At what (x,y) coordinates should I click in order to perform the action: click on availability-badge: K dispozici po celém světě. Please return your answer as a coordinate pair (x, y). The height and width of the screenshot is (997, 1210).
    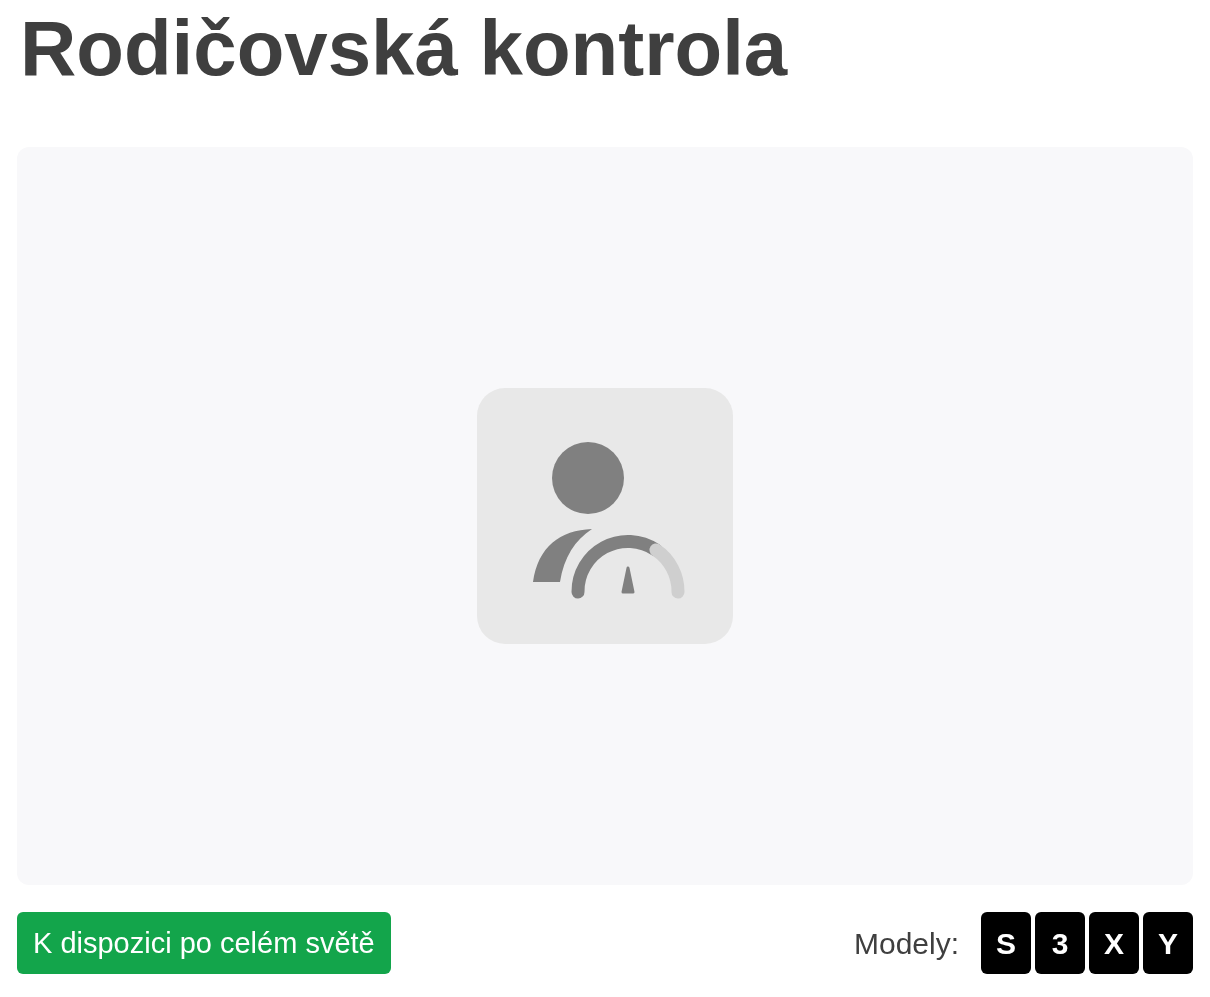
    Looking at the image, I should click on (204, 943).